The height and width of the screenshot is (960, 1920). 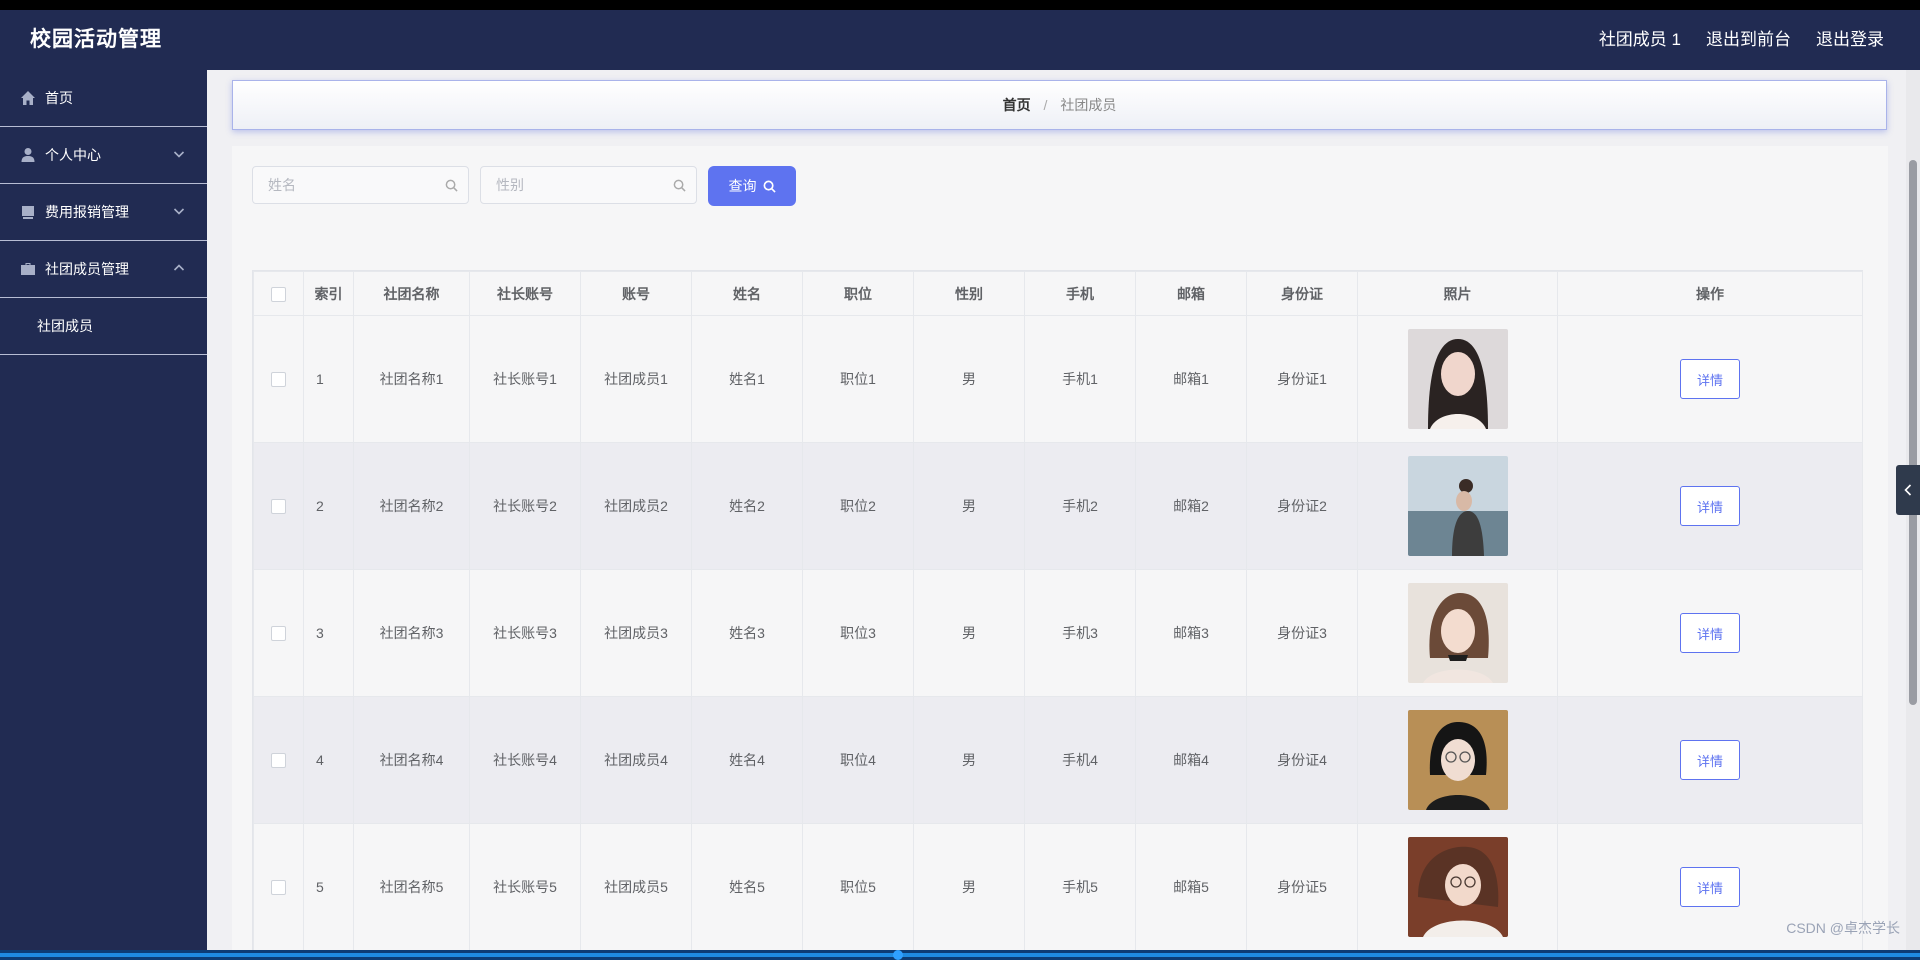 What do you see at coordinates (353, 185) in the screenshot?
I see `name-search-input` at bounding box center [353, 185].